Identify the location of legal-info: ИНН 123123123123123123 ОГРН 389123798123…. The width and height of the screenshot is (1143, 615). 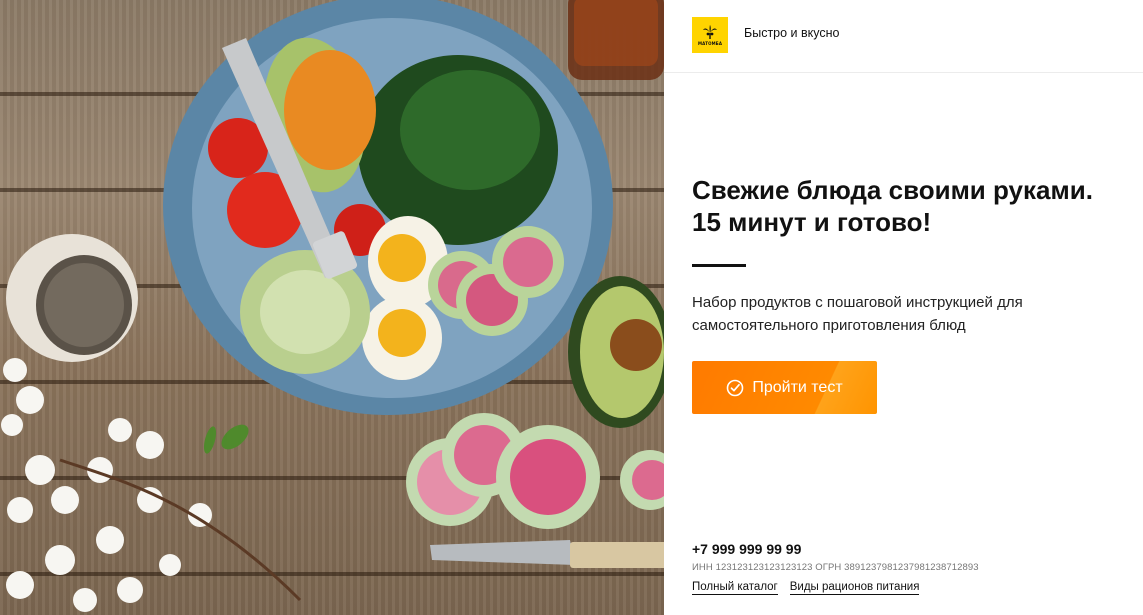
(835, 567).